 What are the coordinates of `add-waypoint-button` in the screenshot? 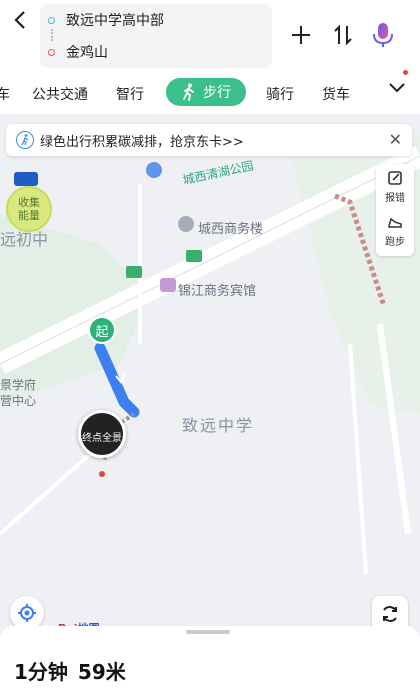 It's located at (301, 35).